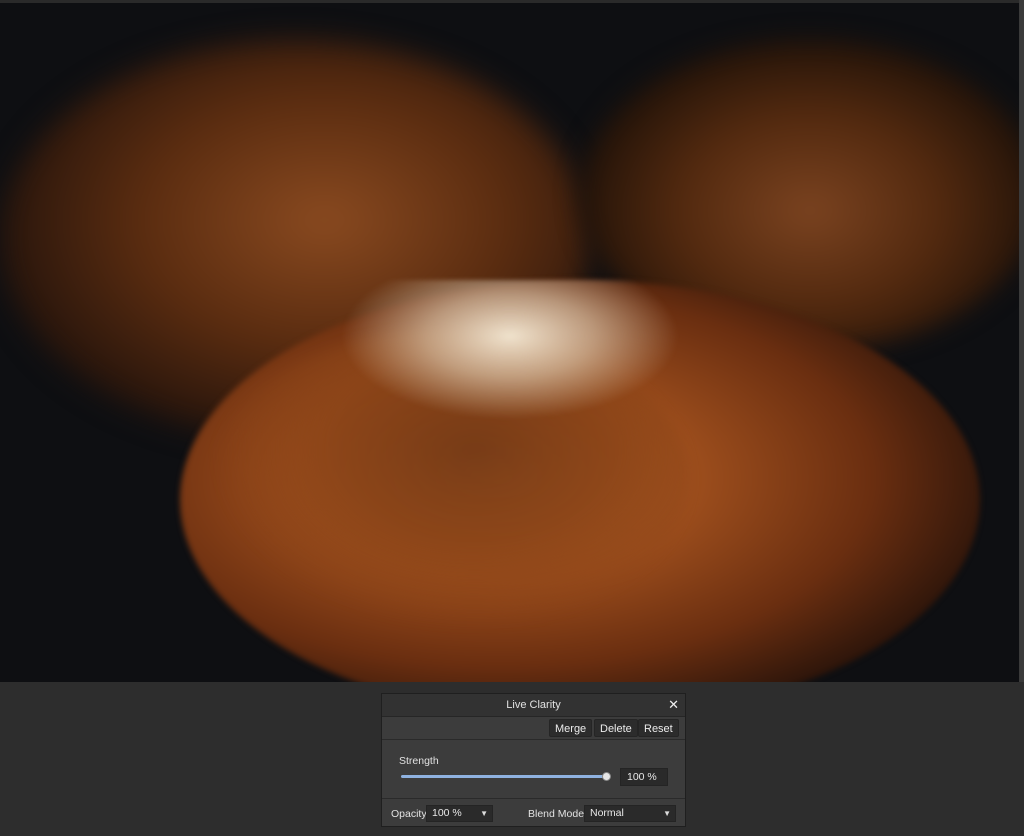 Image resolution: width=1024 pixels, height=836 pixels. I want to click on panel-titlebar: Live Clarity ✕, so click(533, 705).